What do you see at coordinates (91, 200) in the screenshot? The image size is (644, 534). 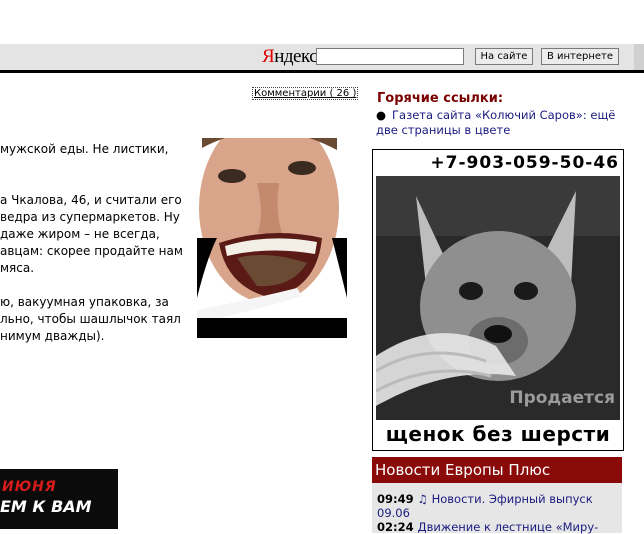 I see `article-line: а Чкалова, 46, и считали его` at bounding box center [91, 200].